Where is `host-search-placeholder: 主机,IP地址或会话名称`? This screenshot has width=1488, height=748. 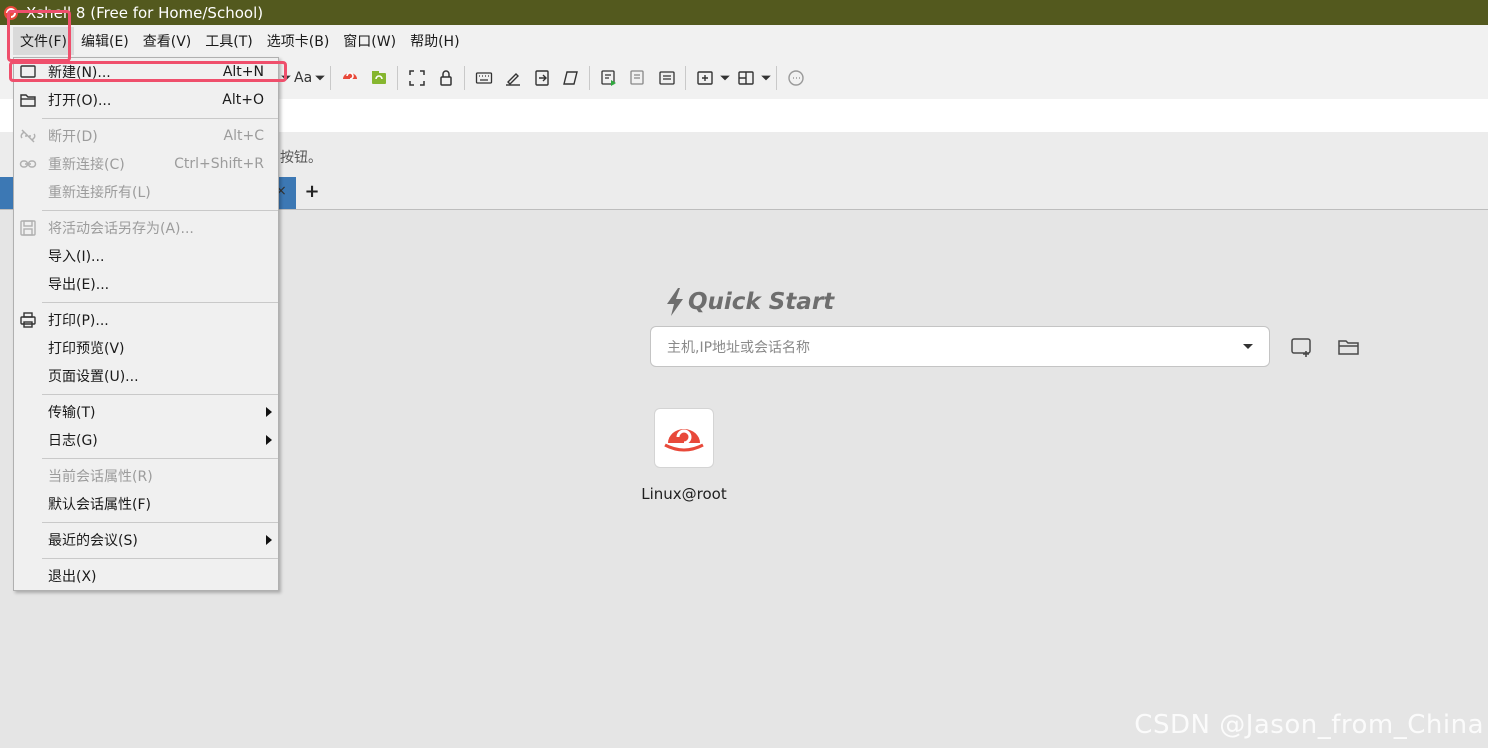
host-search-placeholder: 主机,IP地址或会话名称 is located at coordinates (739, 347).